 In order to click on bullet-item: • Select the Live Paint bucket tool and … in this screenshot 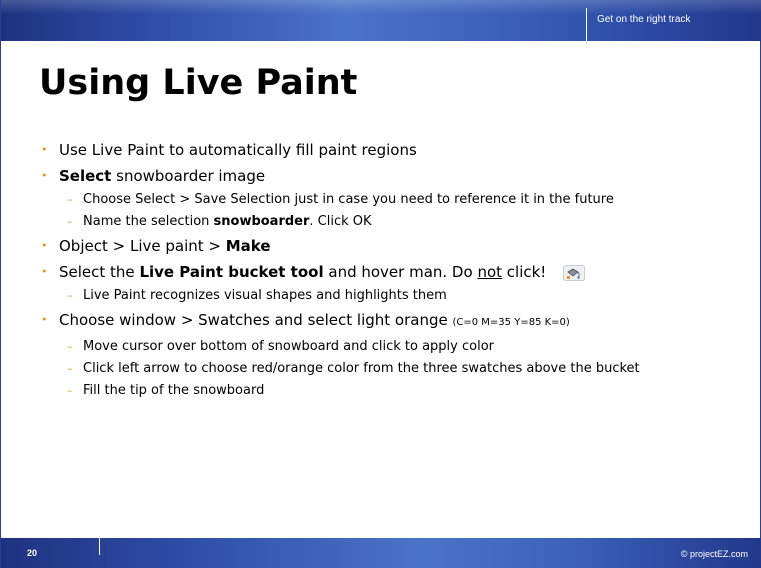, I will do `click(389, 272)`.